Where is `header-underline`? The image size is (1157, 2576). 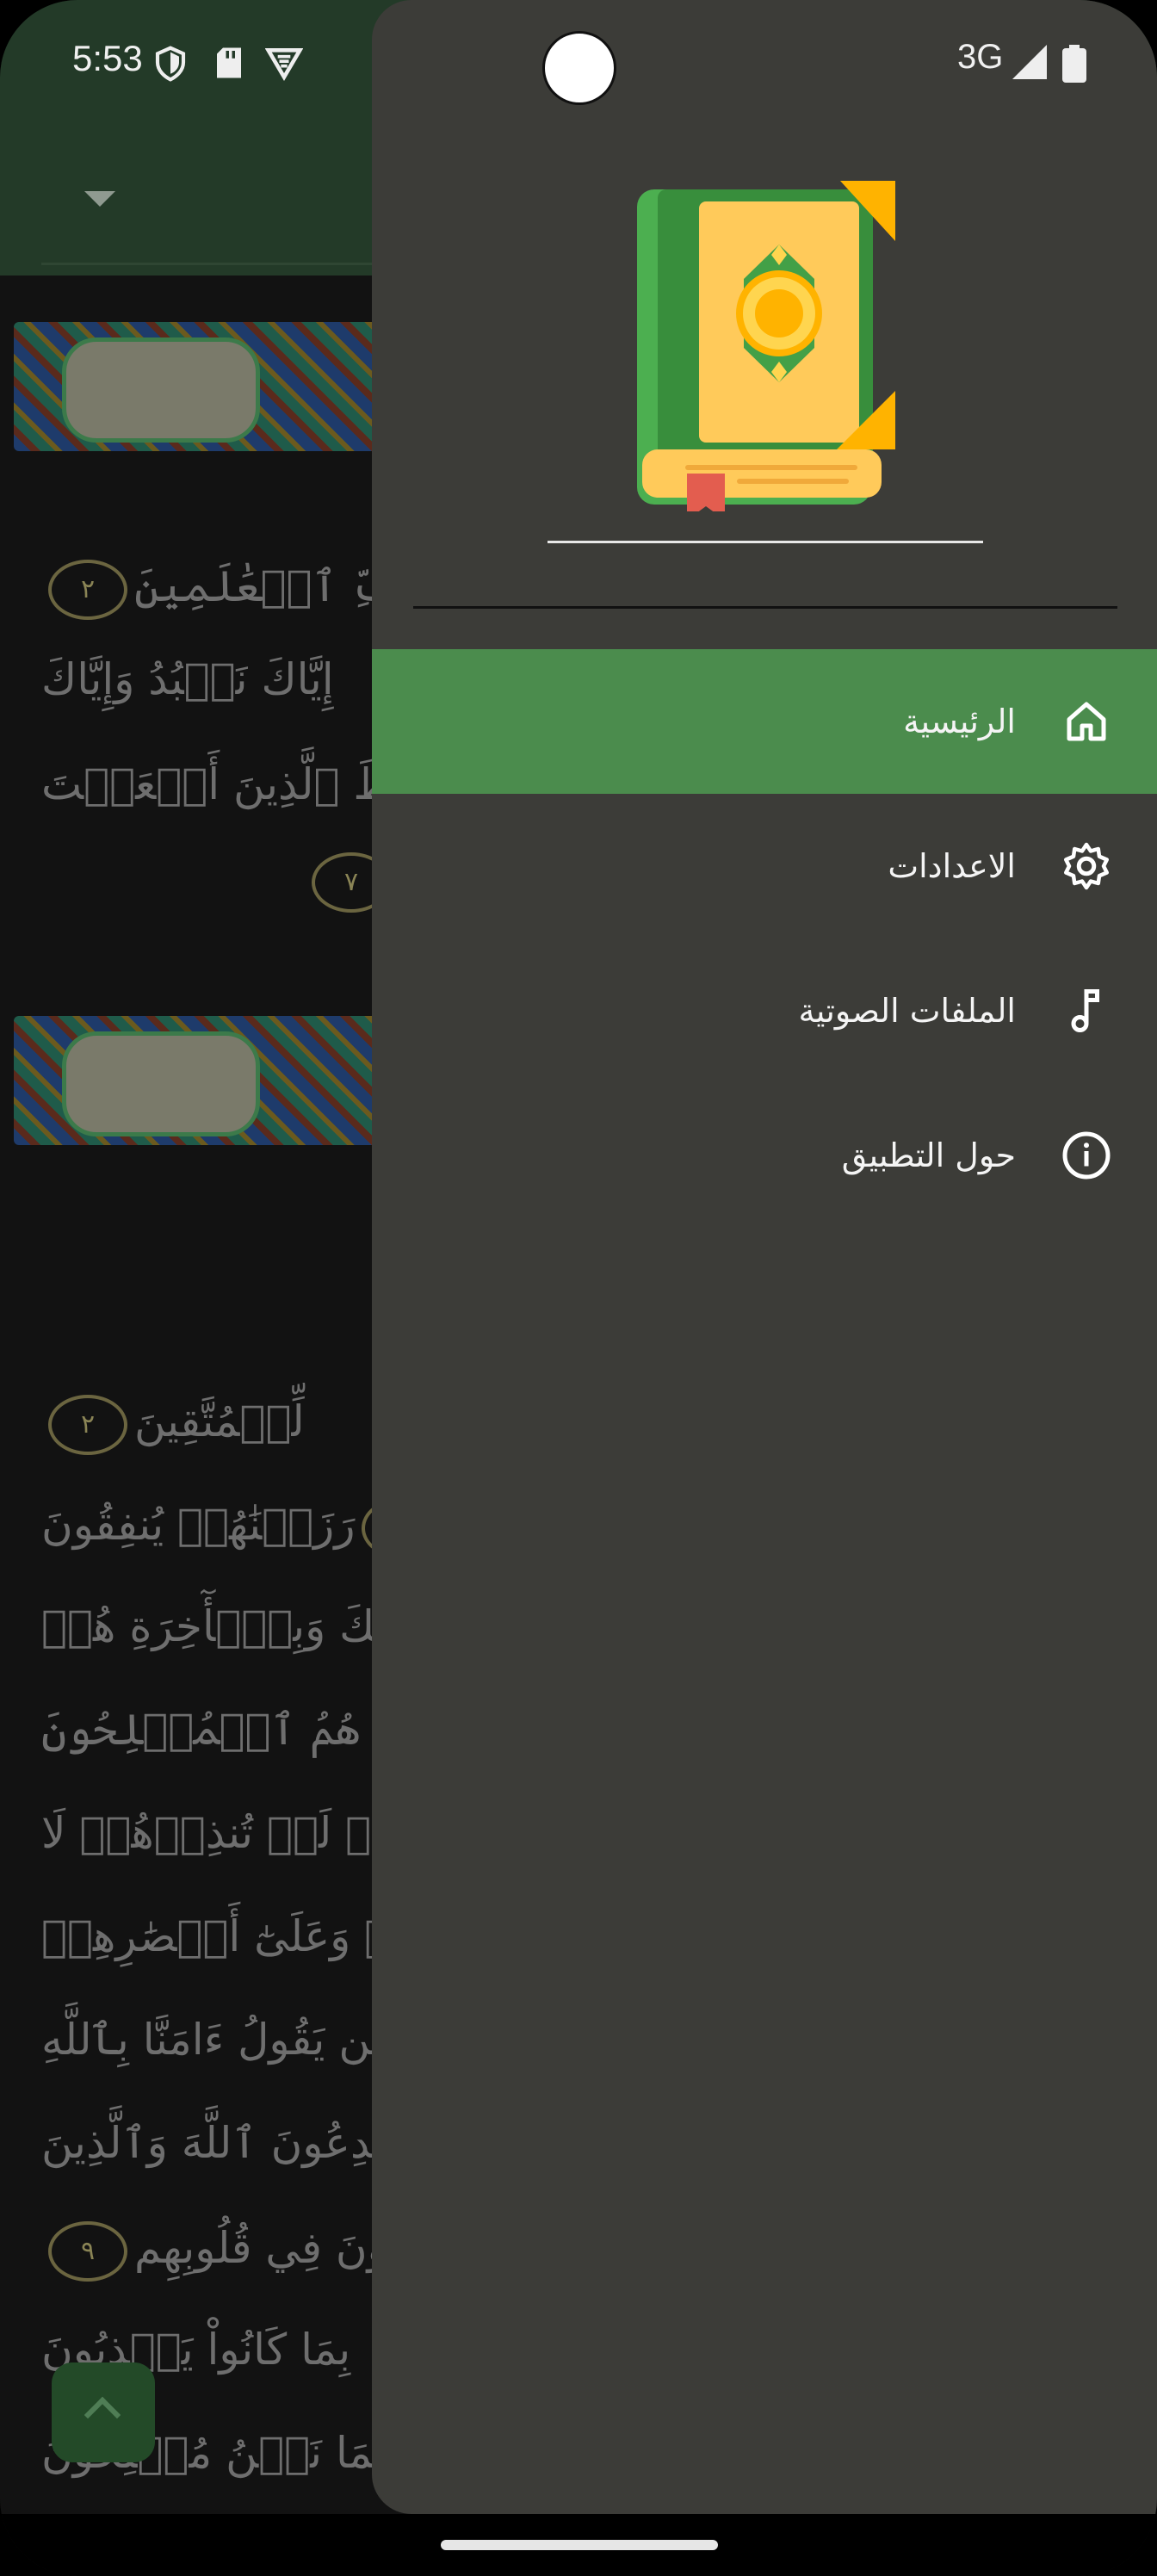 header-underline is located at coordinates (765, 542).